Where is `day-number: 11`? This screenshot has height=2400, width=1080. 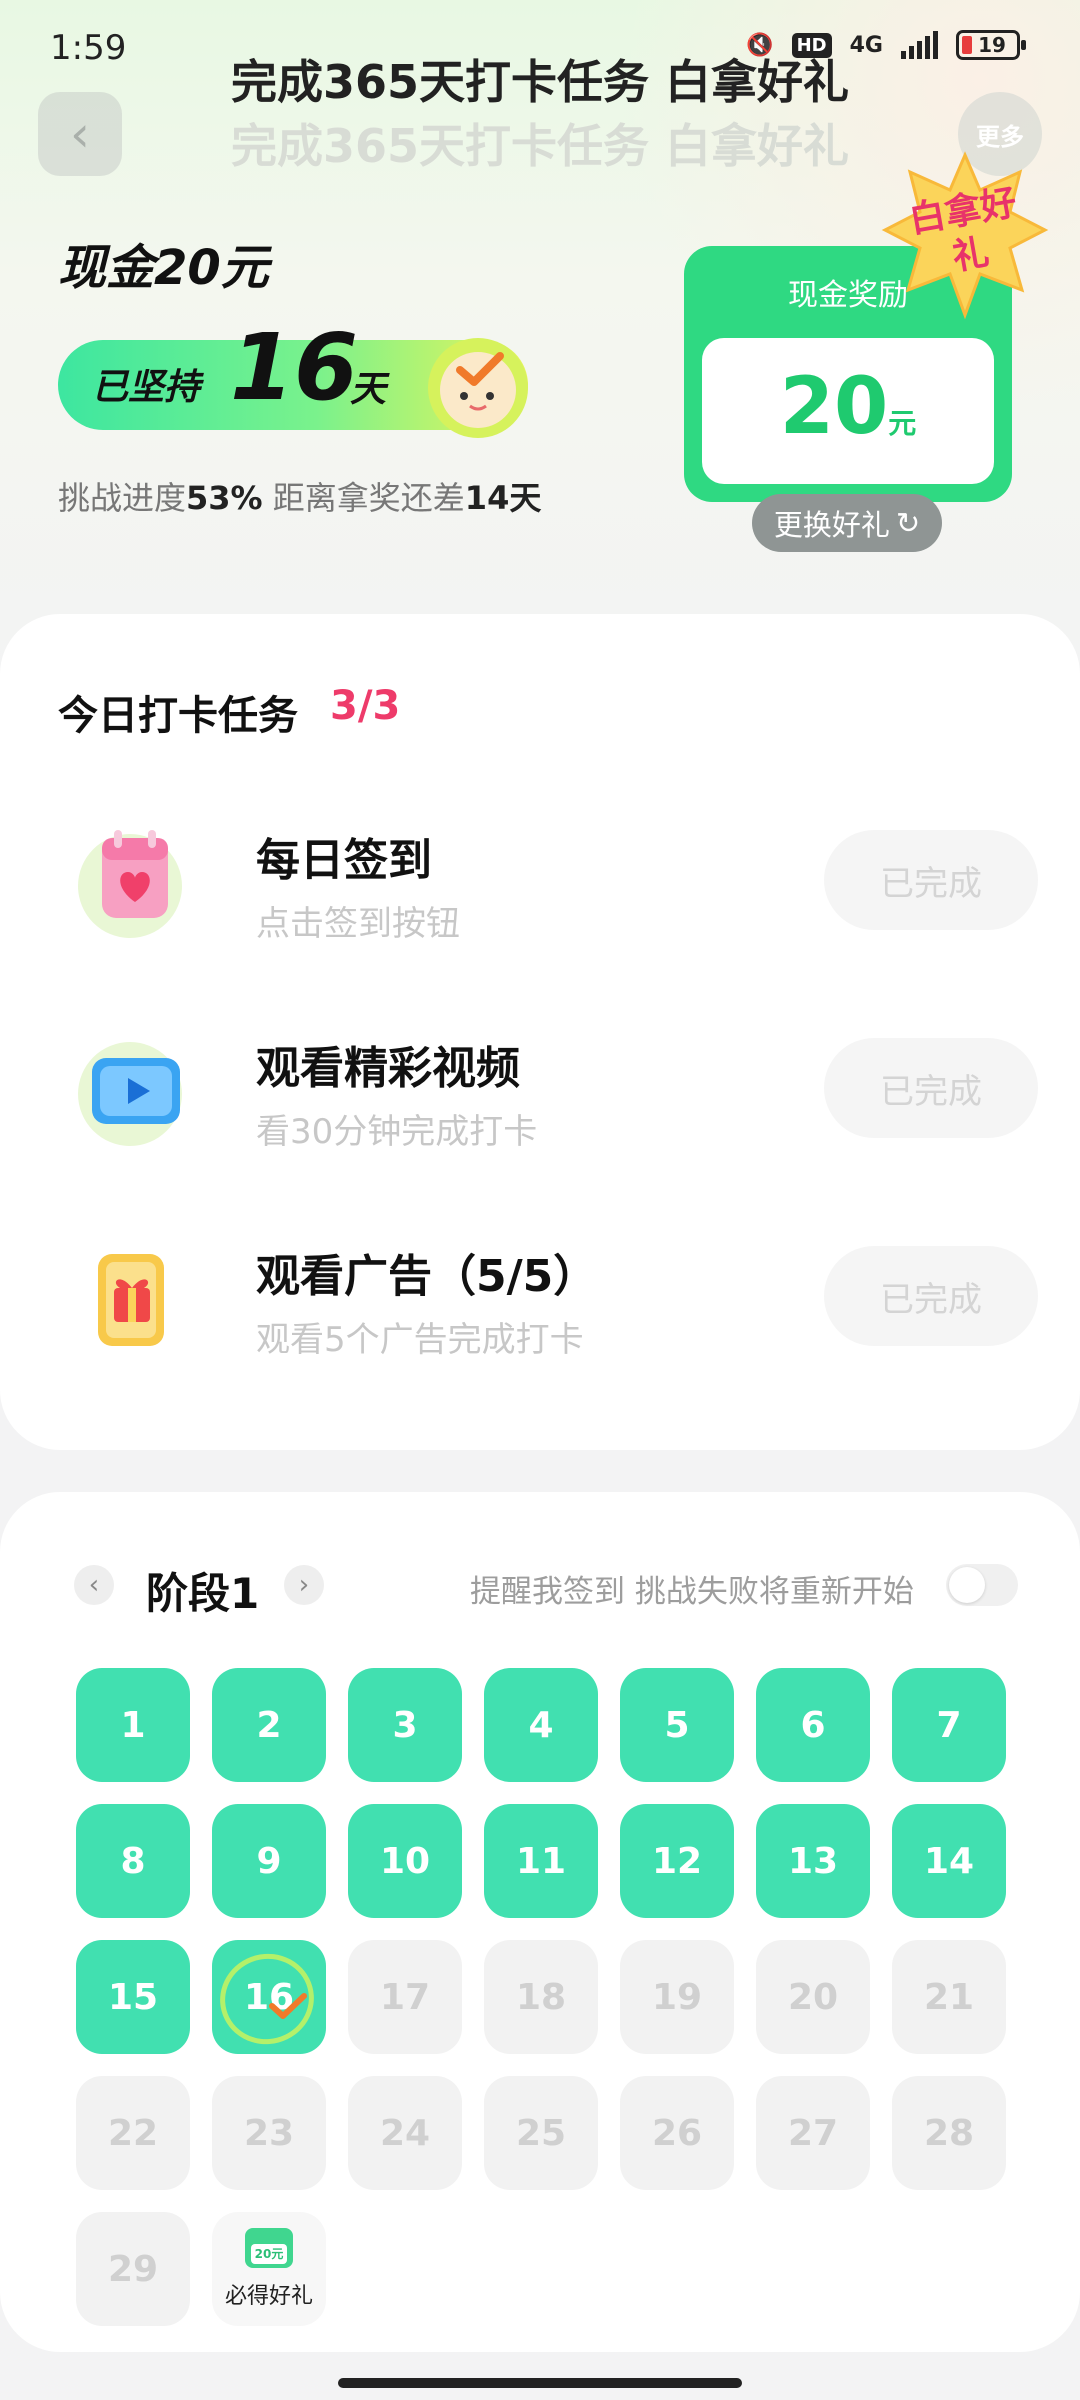 day-number: 11 is located at coordinates (541, 1861).